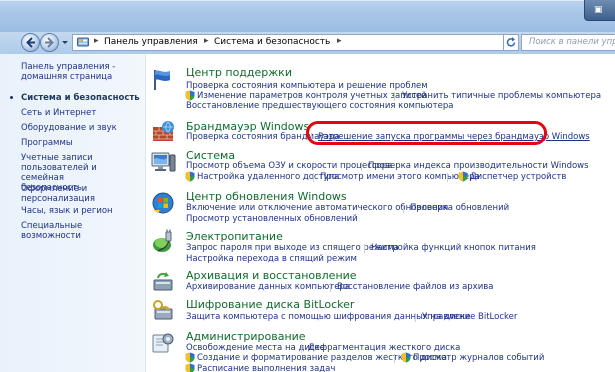 The image size is (615, 372). Describe the element at coordinates (268, 177) in the screenshot. I see `link-remote-access-settings: Настройка удаленного доступа` at that location.